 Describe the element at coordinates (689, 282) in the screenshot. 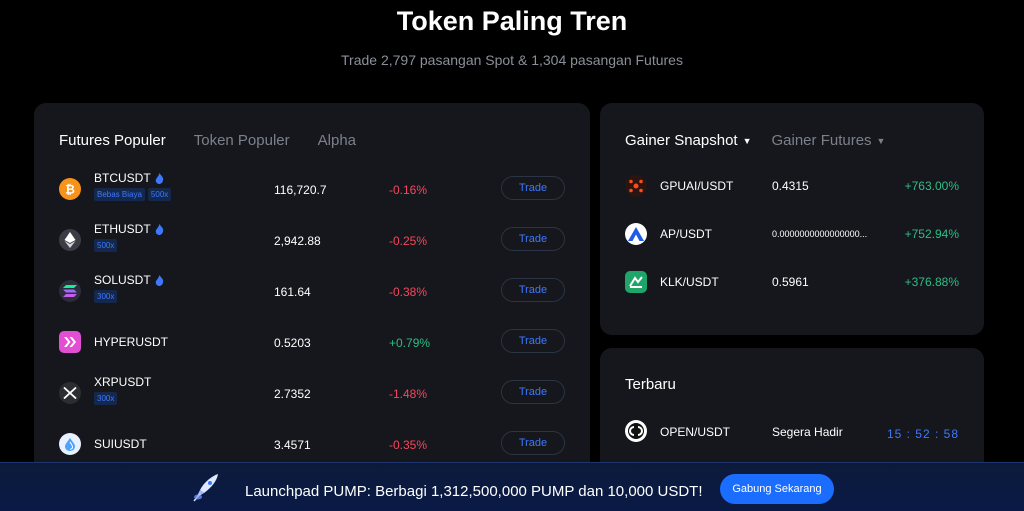

I see `gainer-symbol: KLK/USDT` at that location.